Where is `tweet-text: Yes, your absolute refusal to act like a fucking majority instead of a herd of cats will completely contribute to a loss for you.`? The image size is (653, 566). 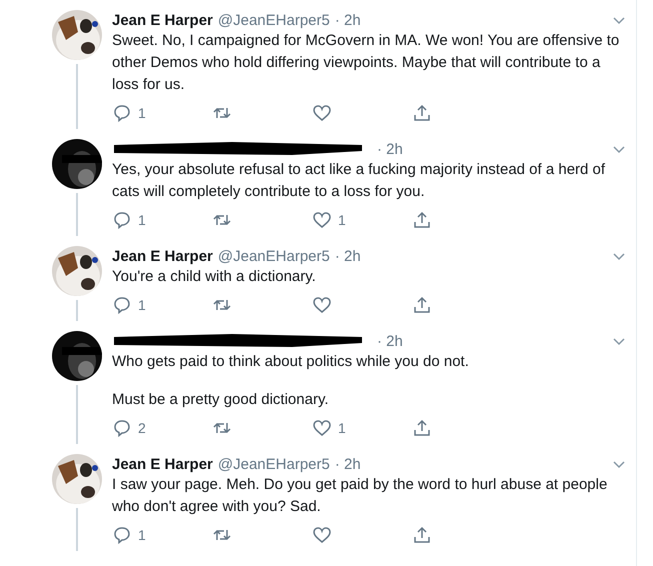
tweet-text: Yes, your absolute refusal to act like a fucking majority instead of a herd of cats will completely contribute to a loss for you. is located at coordinates (359, 181).